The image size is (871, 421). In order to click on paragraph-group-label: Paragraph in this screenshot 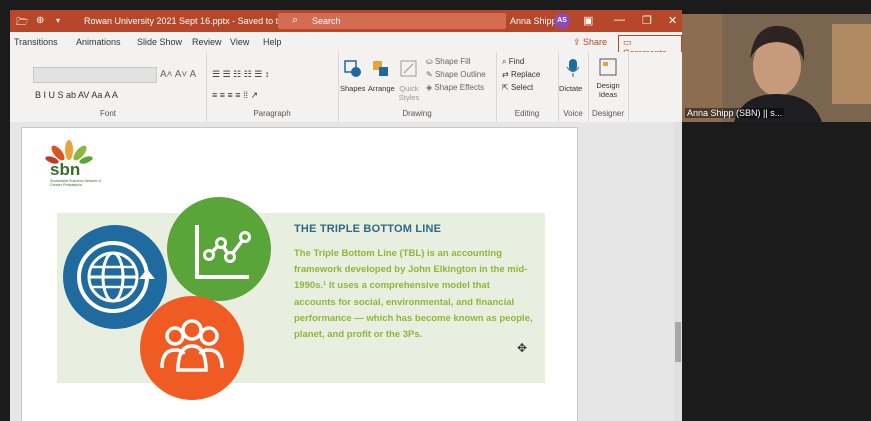, I will do `click(272, 113)`.